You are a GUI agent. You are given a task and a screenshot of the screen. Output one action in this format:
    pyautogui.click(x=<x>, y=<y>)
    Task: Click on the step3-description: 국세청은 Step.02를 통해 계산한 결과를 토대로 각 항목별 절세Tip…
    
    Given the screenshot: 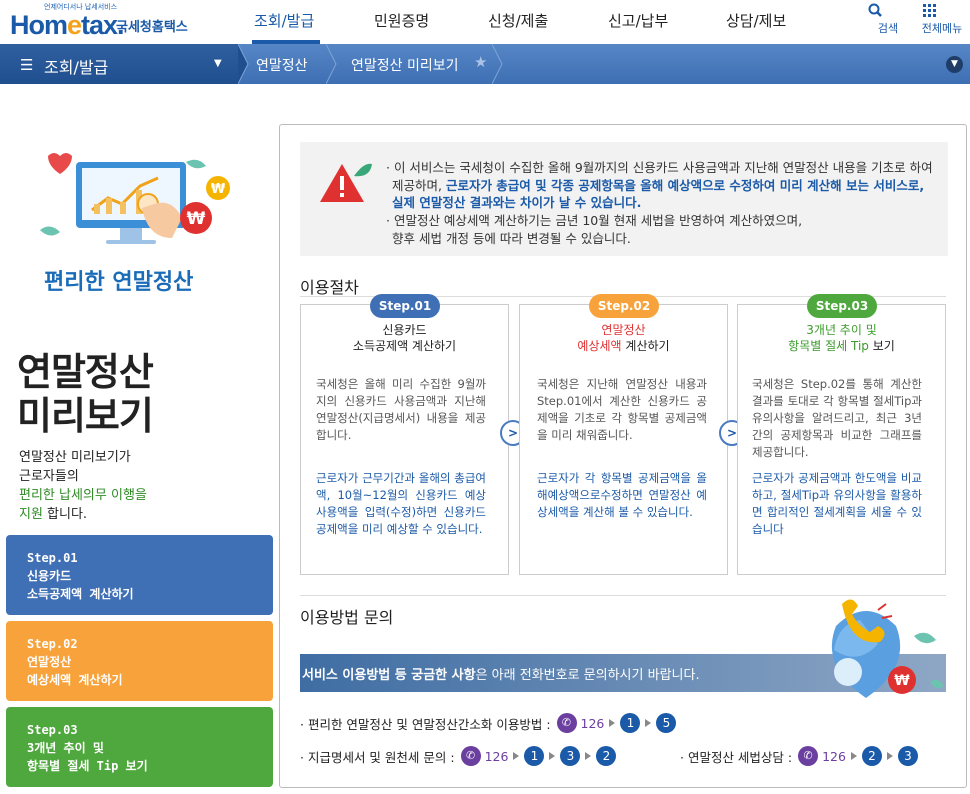 What is the action you would take?
    pyautogui.click(x=837, y=418)
    